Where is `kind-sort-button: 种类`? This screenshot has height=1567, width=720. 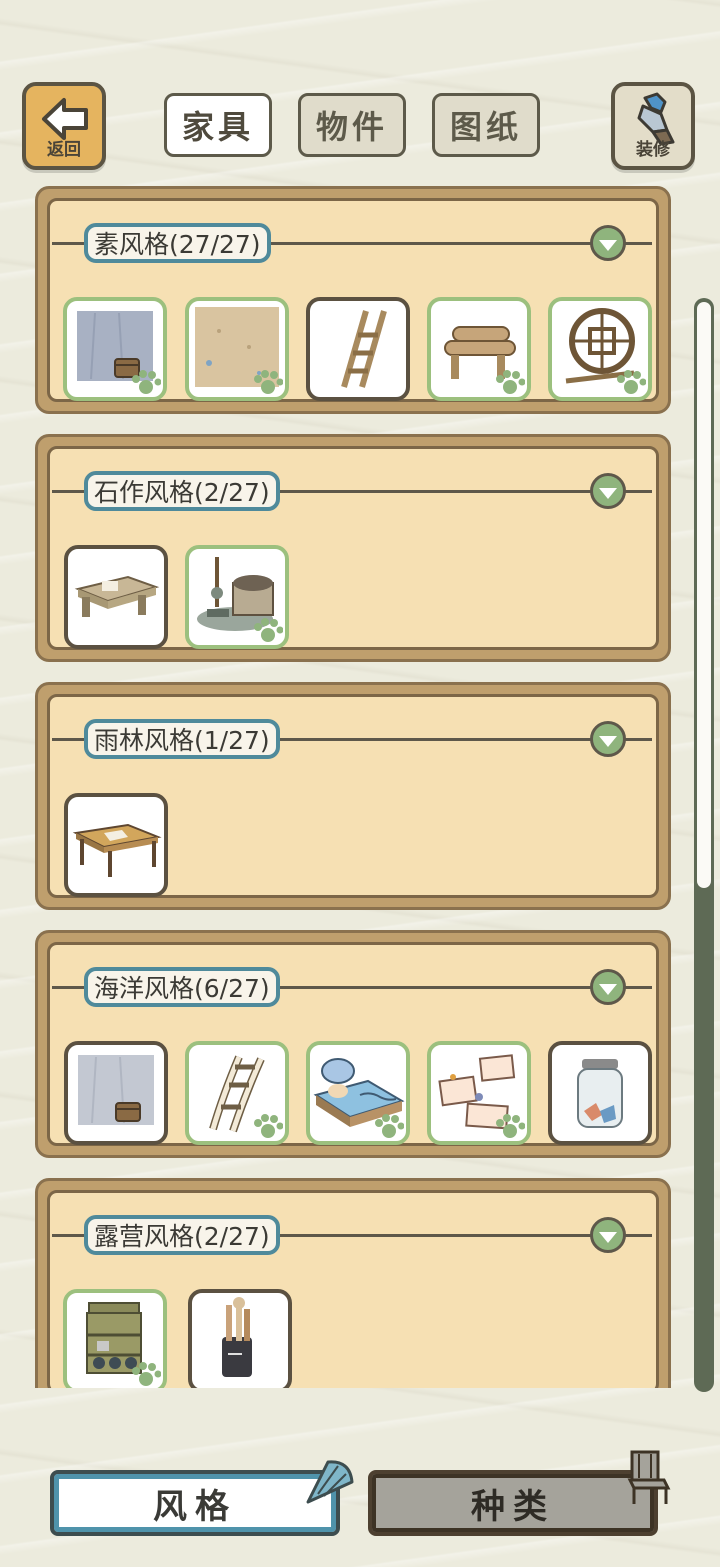
kind-sort-button: 种类 is located at coordinates (513, 1503).